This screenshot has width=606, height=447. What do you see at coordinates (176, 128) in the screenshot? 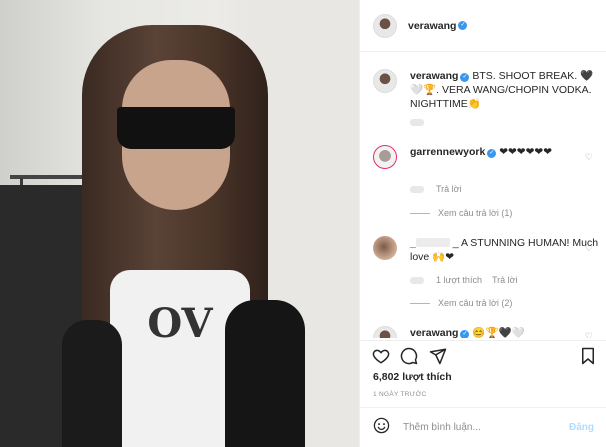
I see `photo-sunglasses` at bounding box center [176, 128].